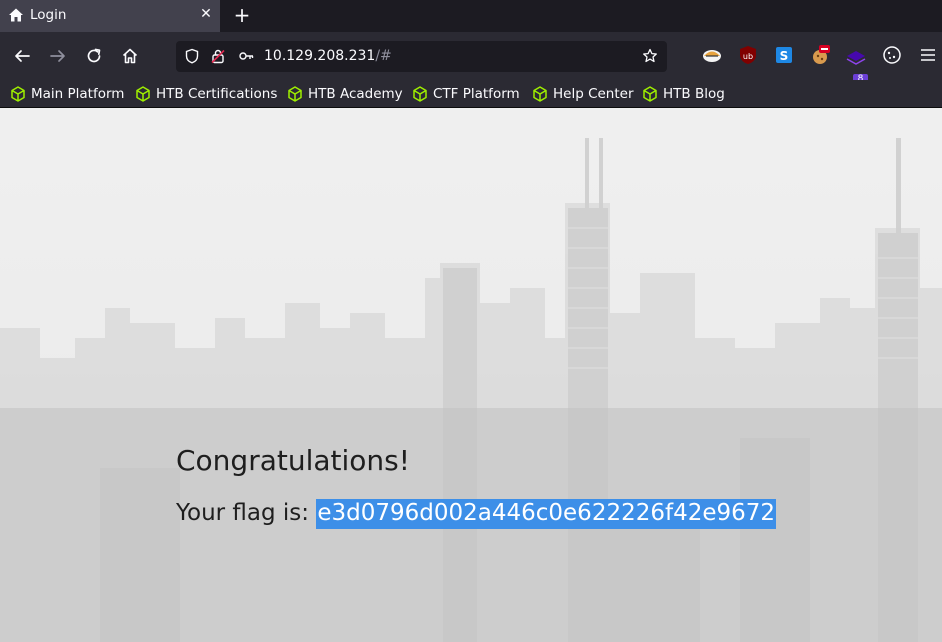 This screenshot has height=642, width=942. What do you see at coordinates (471, 16) in the screenshot?
I see `tab-strip: Login ✕ +` at bounding box center [471, 16].